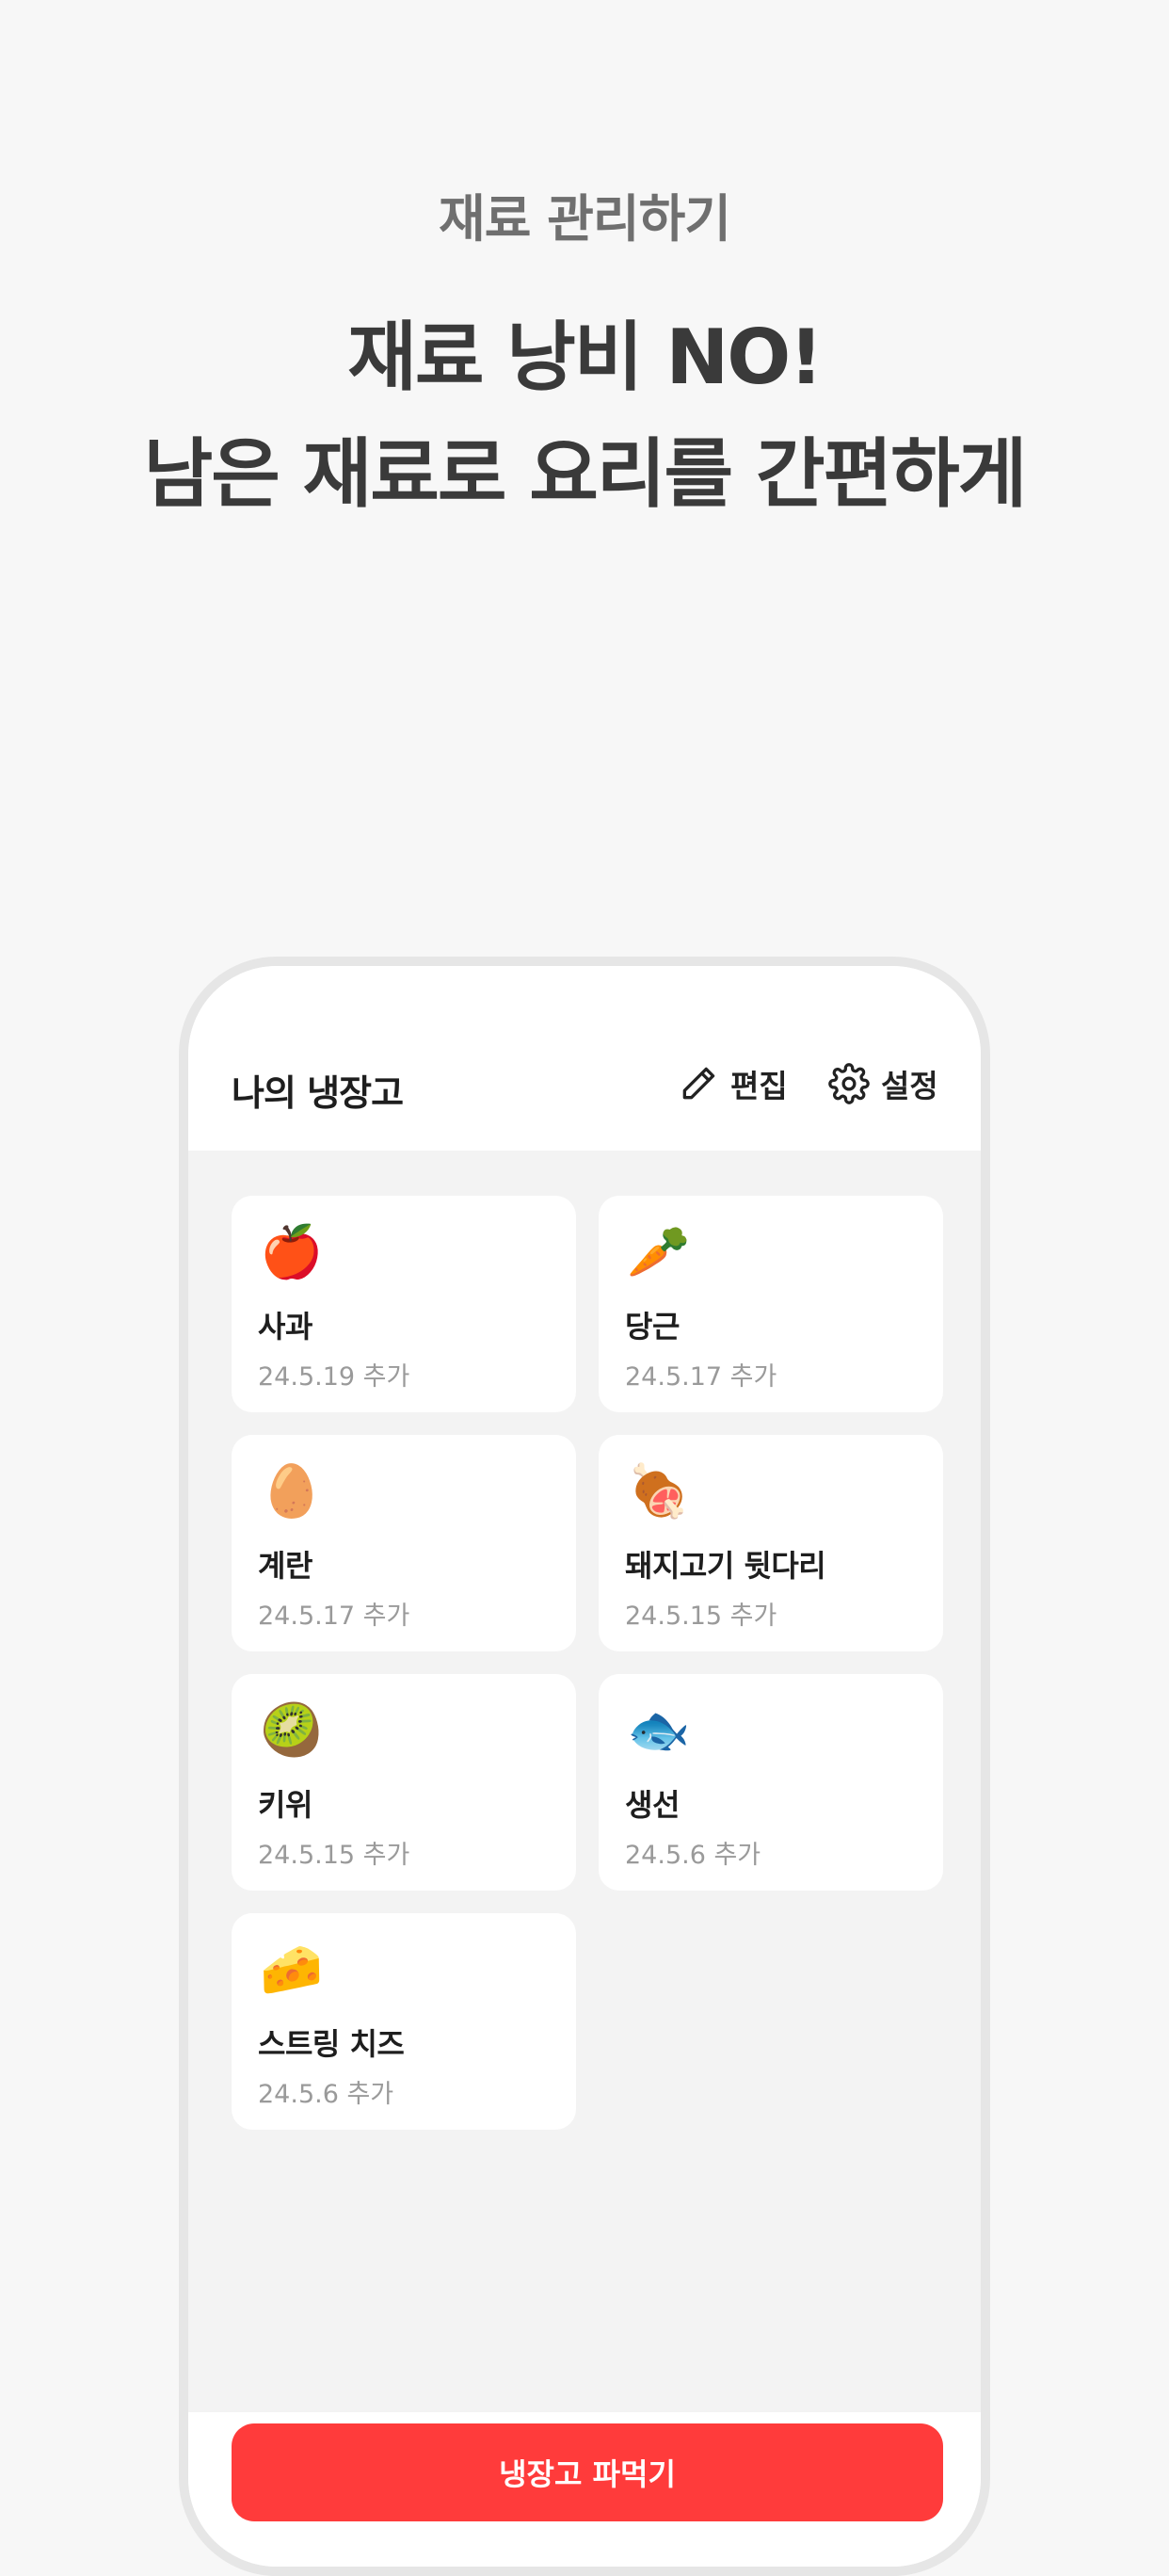 The width and height of the screenshot is (1169, 2576). I want to click on pencil-icon, so click(698, 1083).